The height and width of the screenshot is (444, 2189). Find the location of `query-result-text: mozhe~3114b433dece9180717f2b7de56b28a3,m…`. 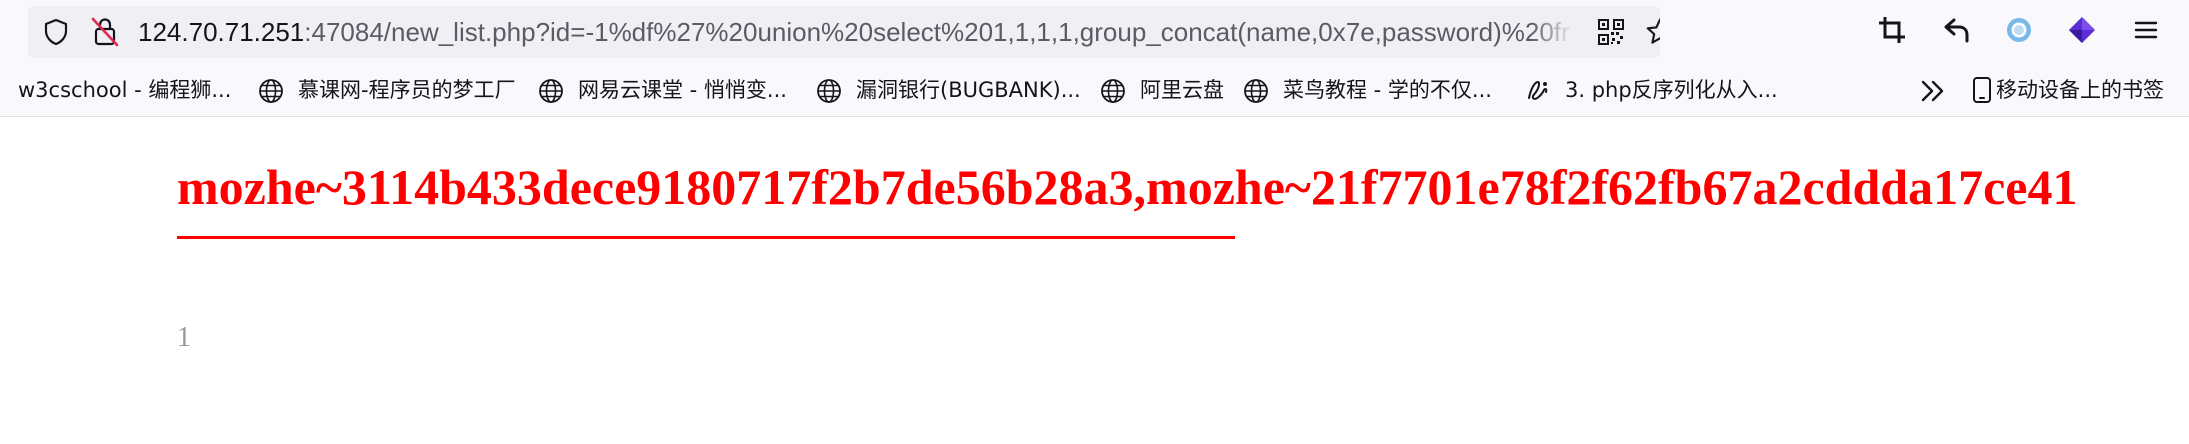

query-result-text: mozhe~3114b433dece9180717f2b7de56b28a3,m… is located at coordinates (1127, 187).